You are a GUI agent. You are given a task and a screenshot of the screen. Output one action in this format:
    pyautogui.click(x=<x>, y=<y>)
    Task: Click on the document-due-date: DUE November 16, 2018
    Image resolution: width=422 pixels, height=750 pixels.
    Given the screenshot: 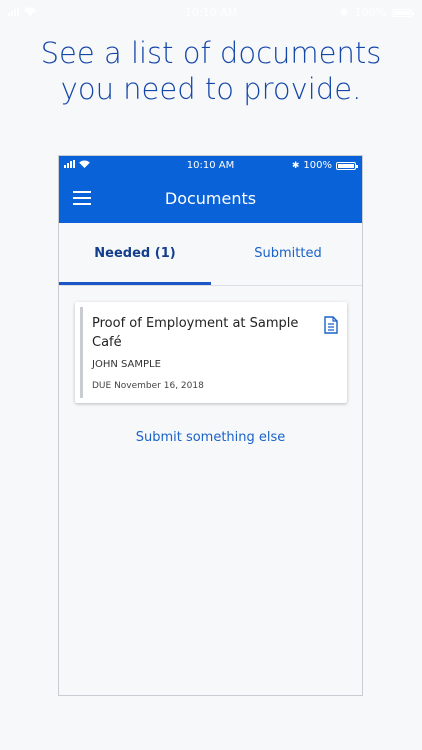 What is the action you would take?
    pyautogui.click(x=148, y=386)
    